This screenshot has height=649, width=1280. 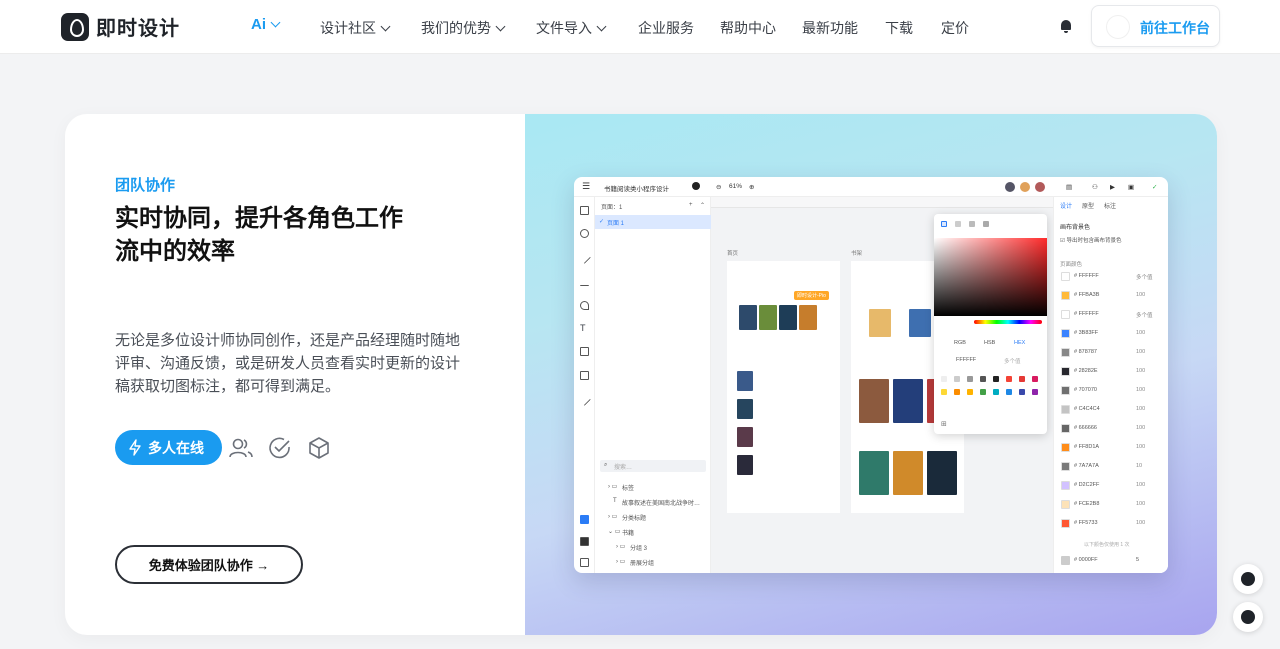 I want to click on add-color-icon: ⊞, so click(x=944, y=424).